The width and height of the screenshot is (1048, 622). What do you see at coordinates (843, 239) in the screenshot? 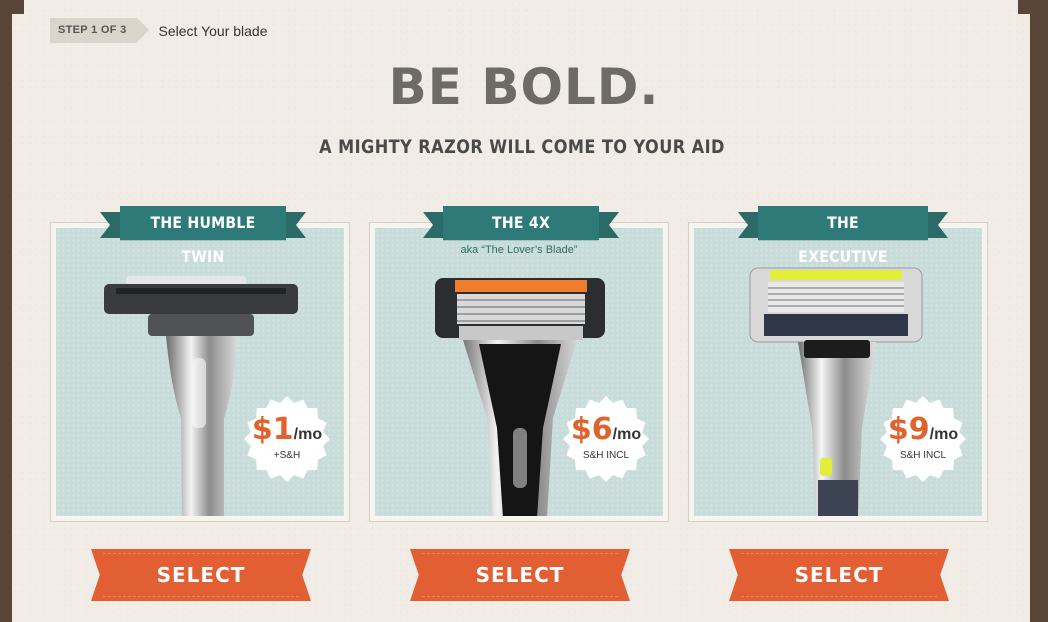
I see `product-name: THE EXECUTIVE` at bounding box center [843, 239].